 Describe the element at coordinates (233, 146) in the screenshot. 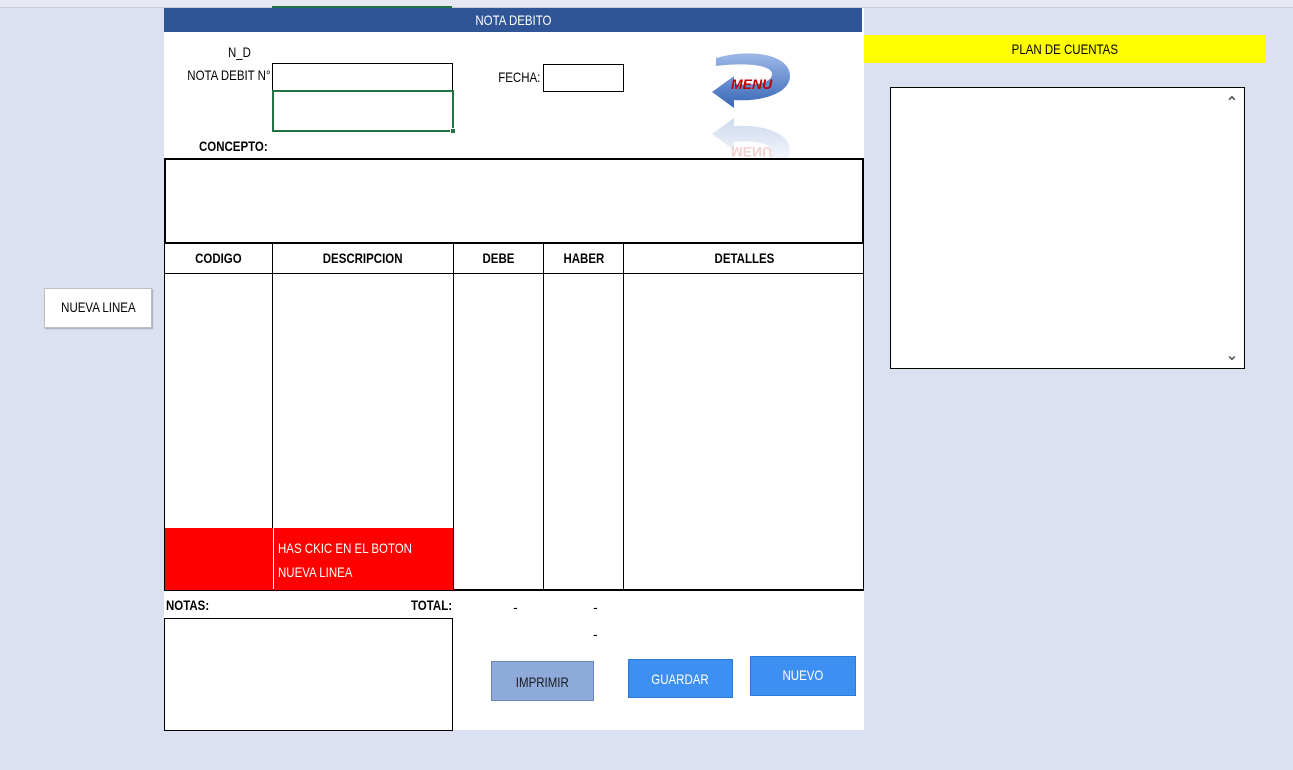

I see `concepto-label: CONCEPTO:` at that location.